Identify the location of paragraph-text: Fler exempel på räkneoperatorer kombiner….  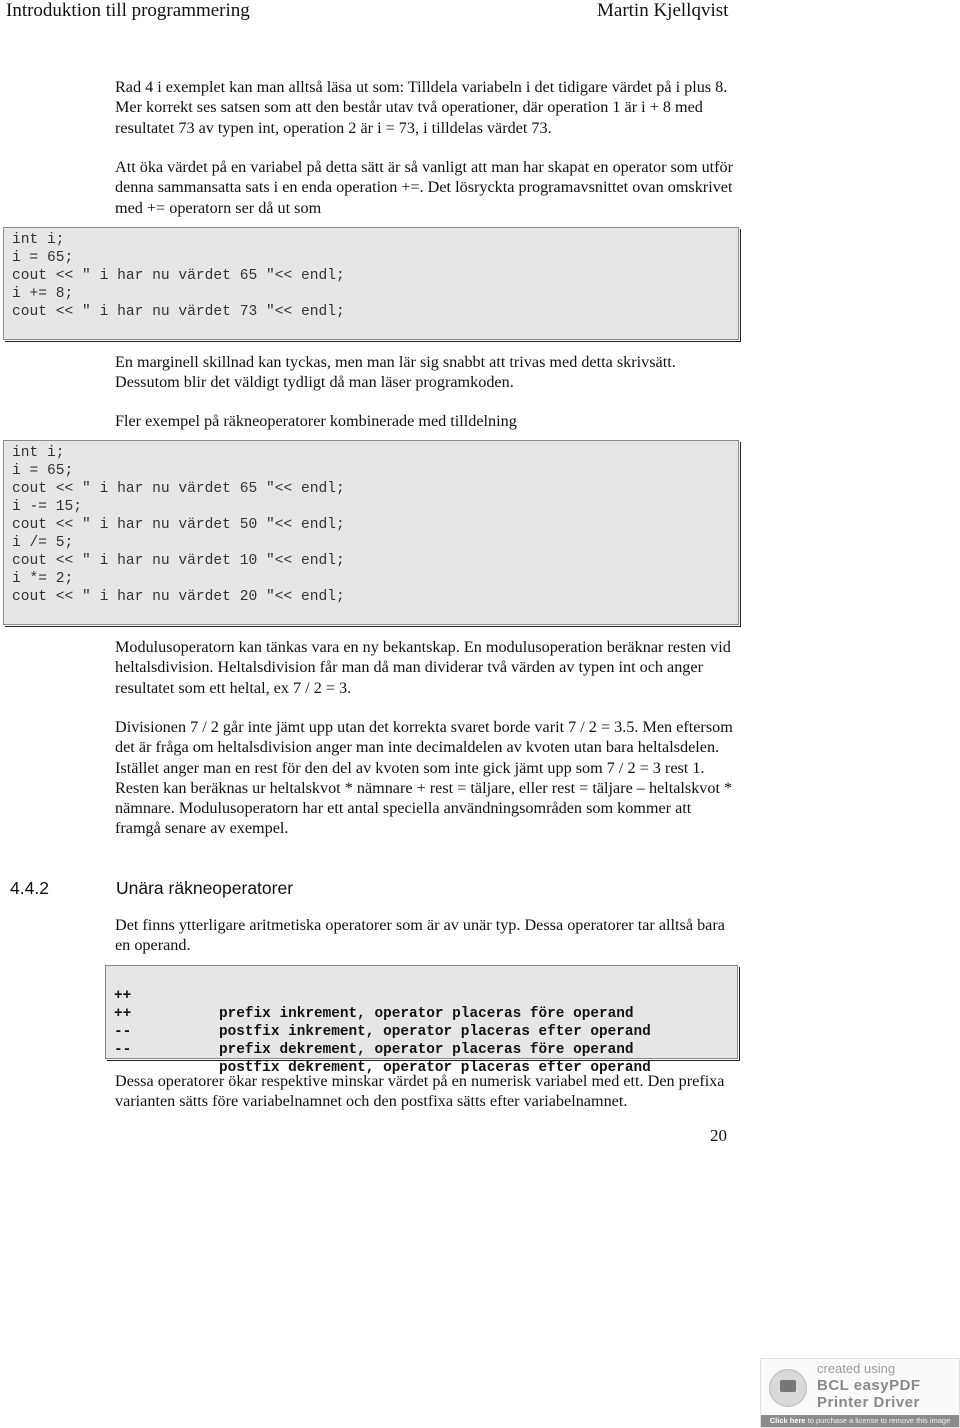
(316, 421).